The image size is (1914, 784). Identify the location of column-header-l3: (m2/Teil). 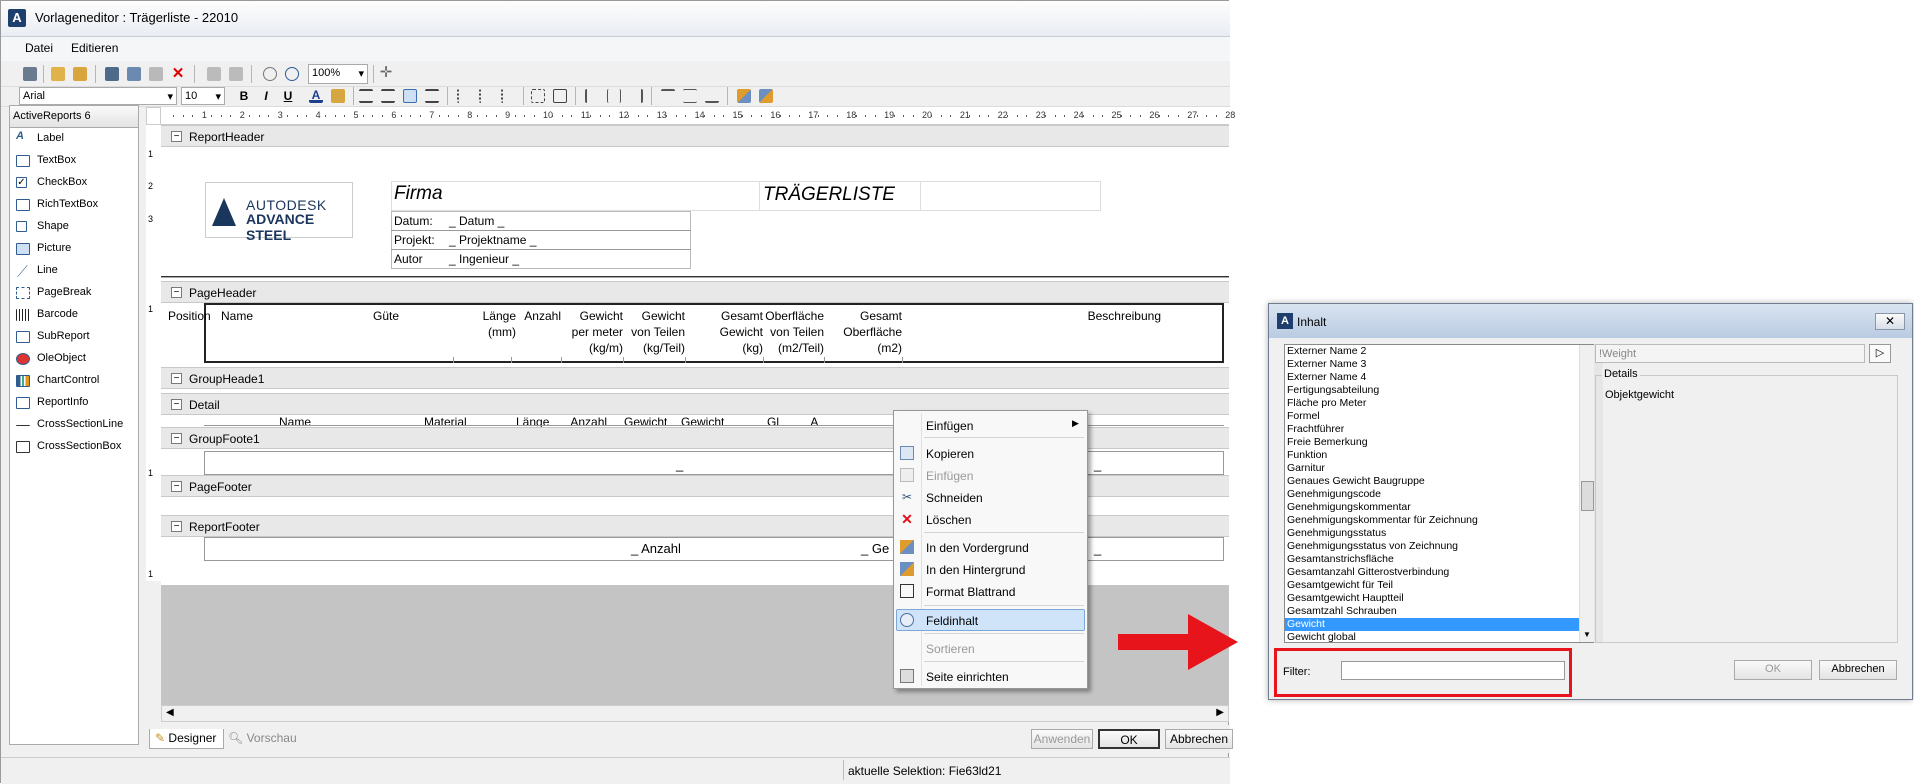
(801, 348).